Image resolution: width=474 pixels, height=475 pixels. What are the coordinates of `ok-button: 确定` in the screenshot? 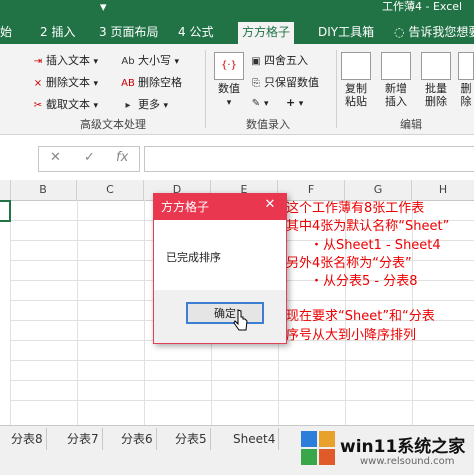 It's located at (225, 313).